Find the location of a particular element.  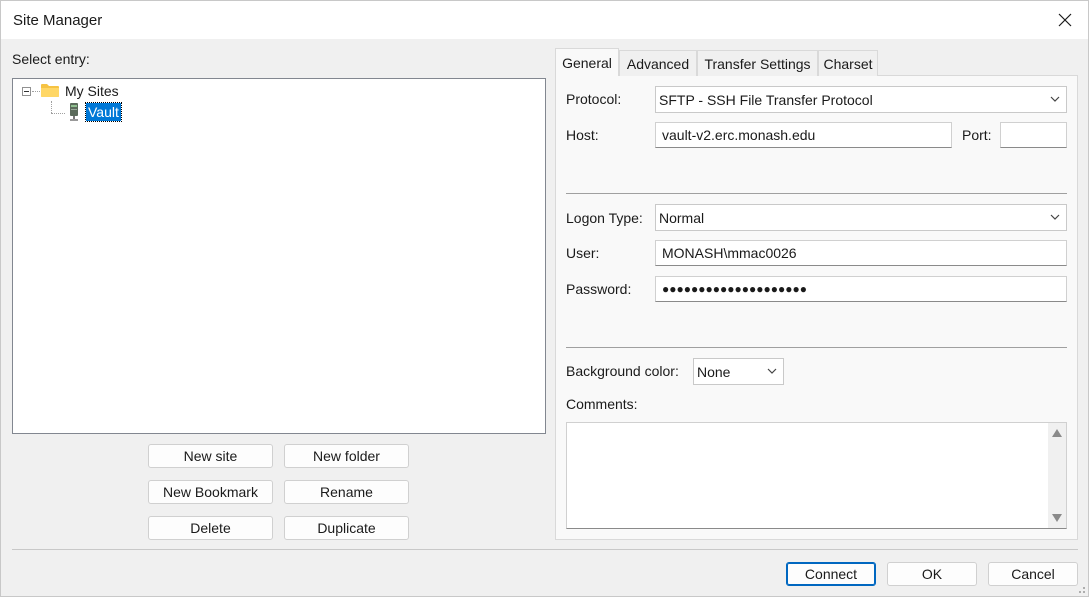

logon-type-label: Logon Type: is located at coordinates (604, 218).